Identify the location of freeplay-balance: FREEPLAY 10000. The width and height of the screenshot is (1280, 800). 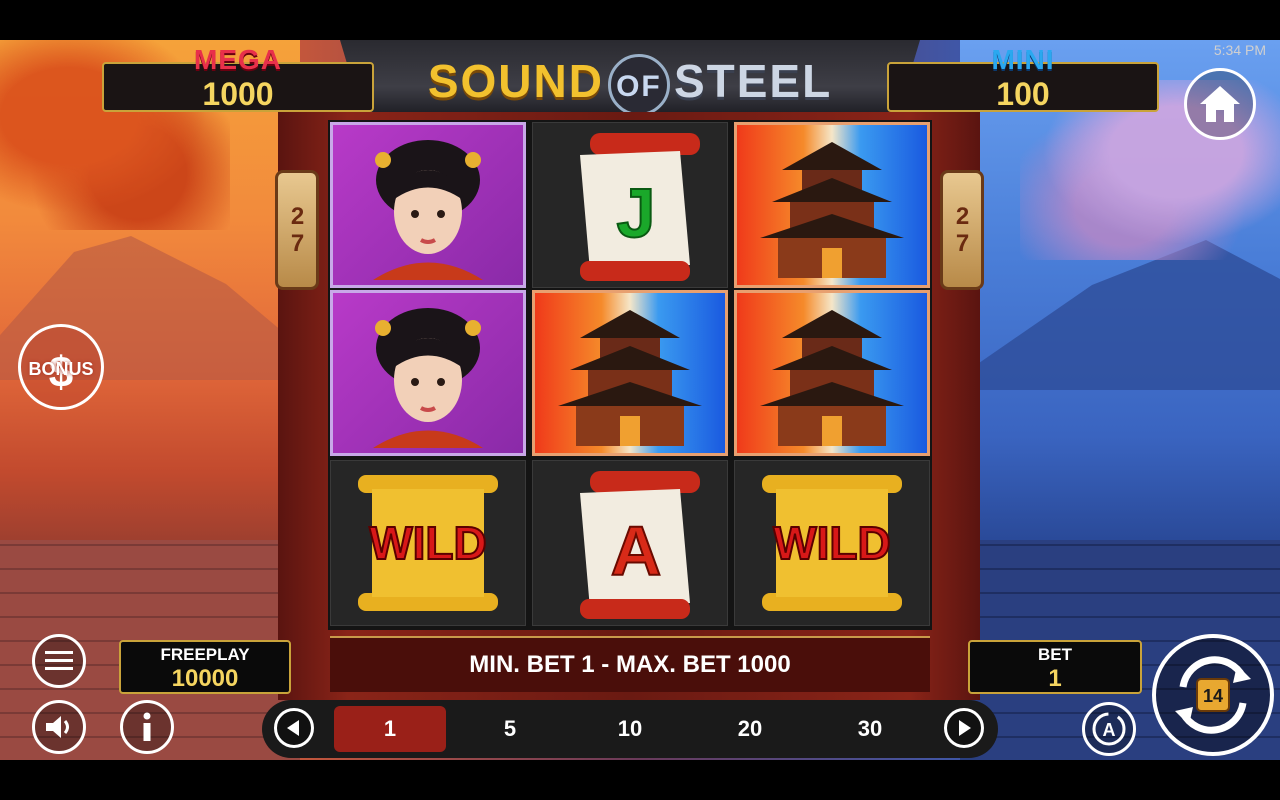
(205, 667).